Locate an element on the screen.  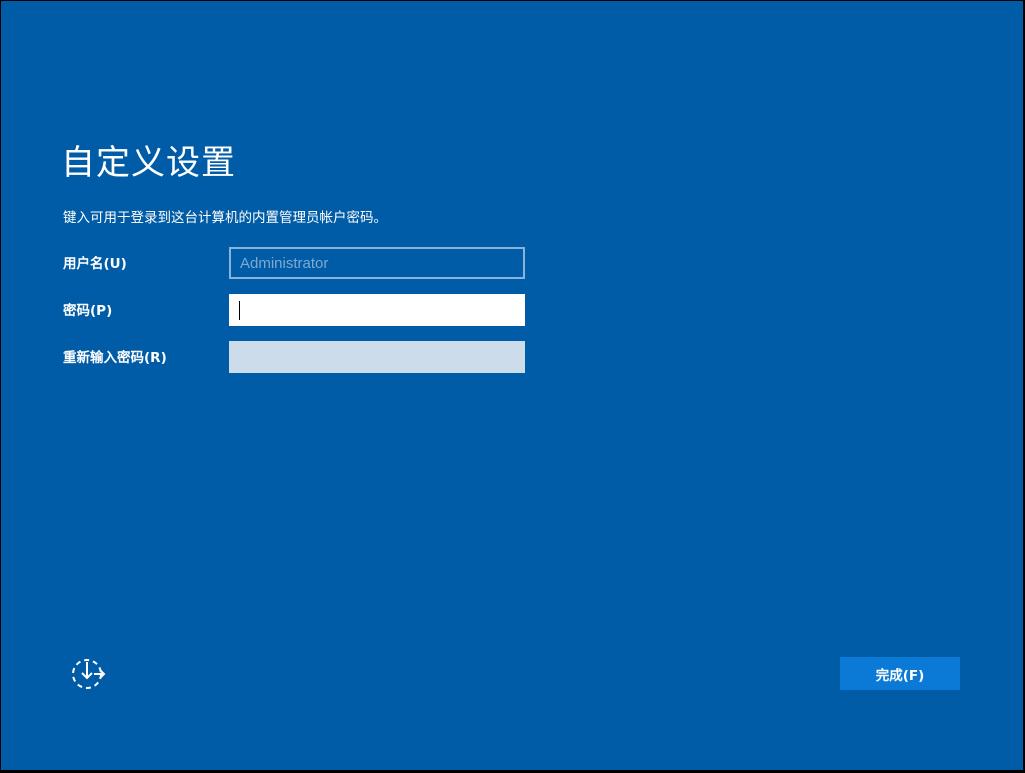
username-value: Administrator is located at coordinates (284, 263).